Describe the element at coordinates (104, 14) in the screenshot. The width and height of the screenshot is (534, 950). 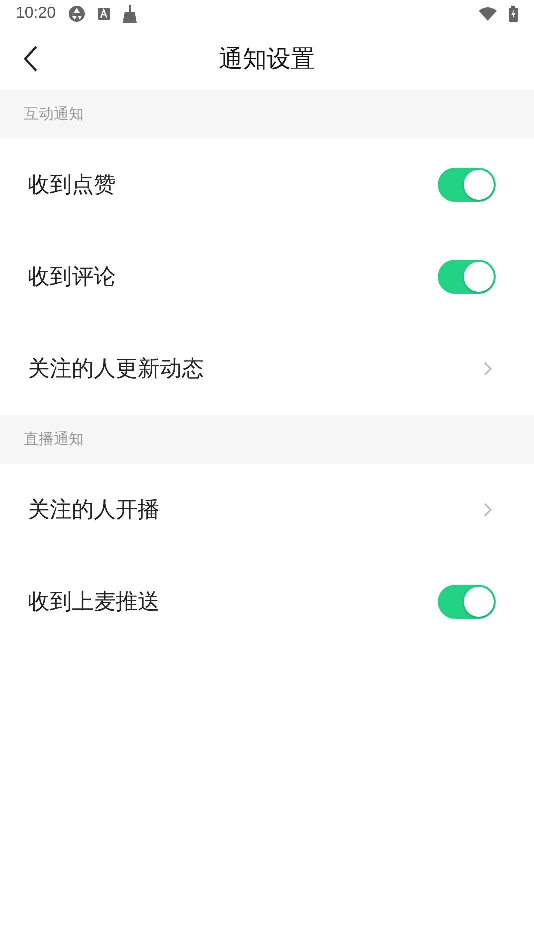
I see `square-icon` at that location.